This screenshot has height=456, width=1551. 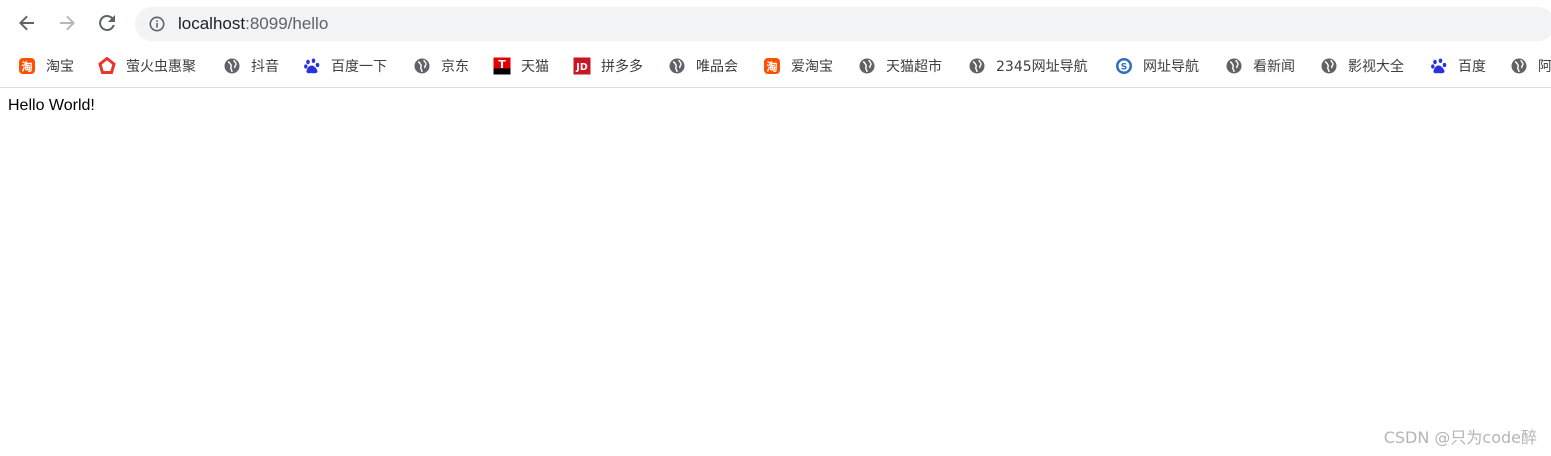 I want to click on watermark: CSDN @只为code醉, so click(x=1460, y=437).